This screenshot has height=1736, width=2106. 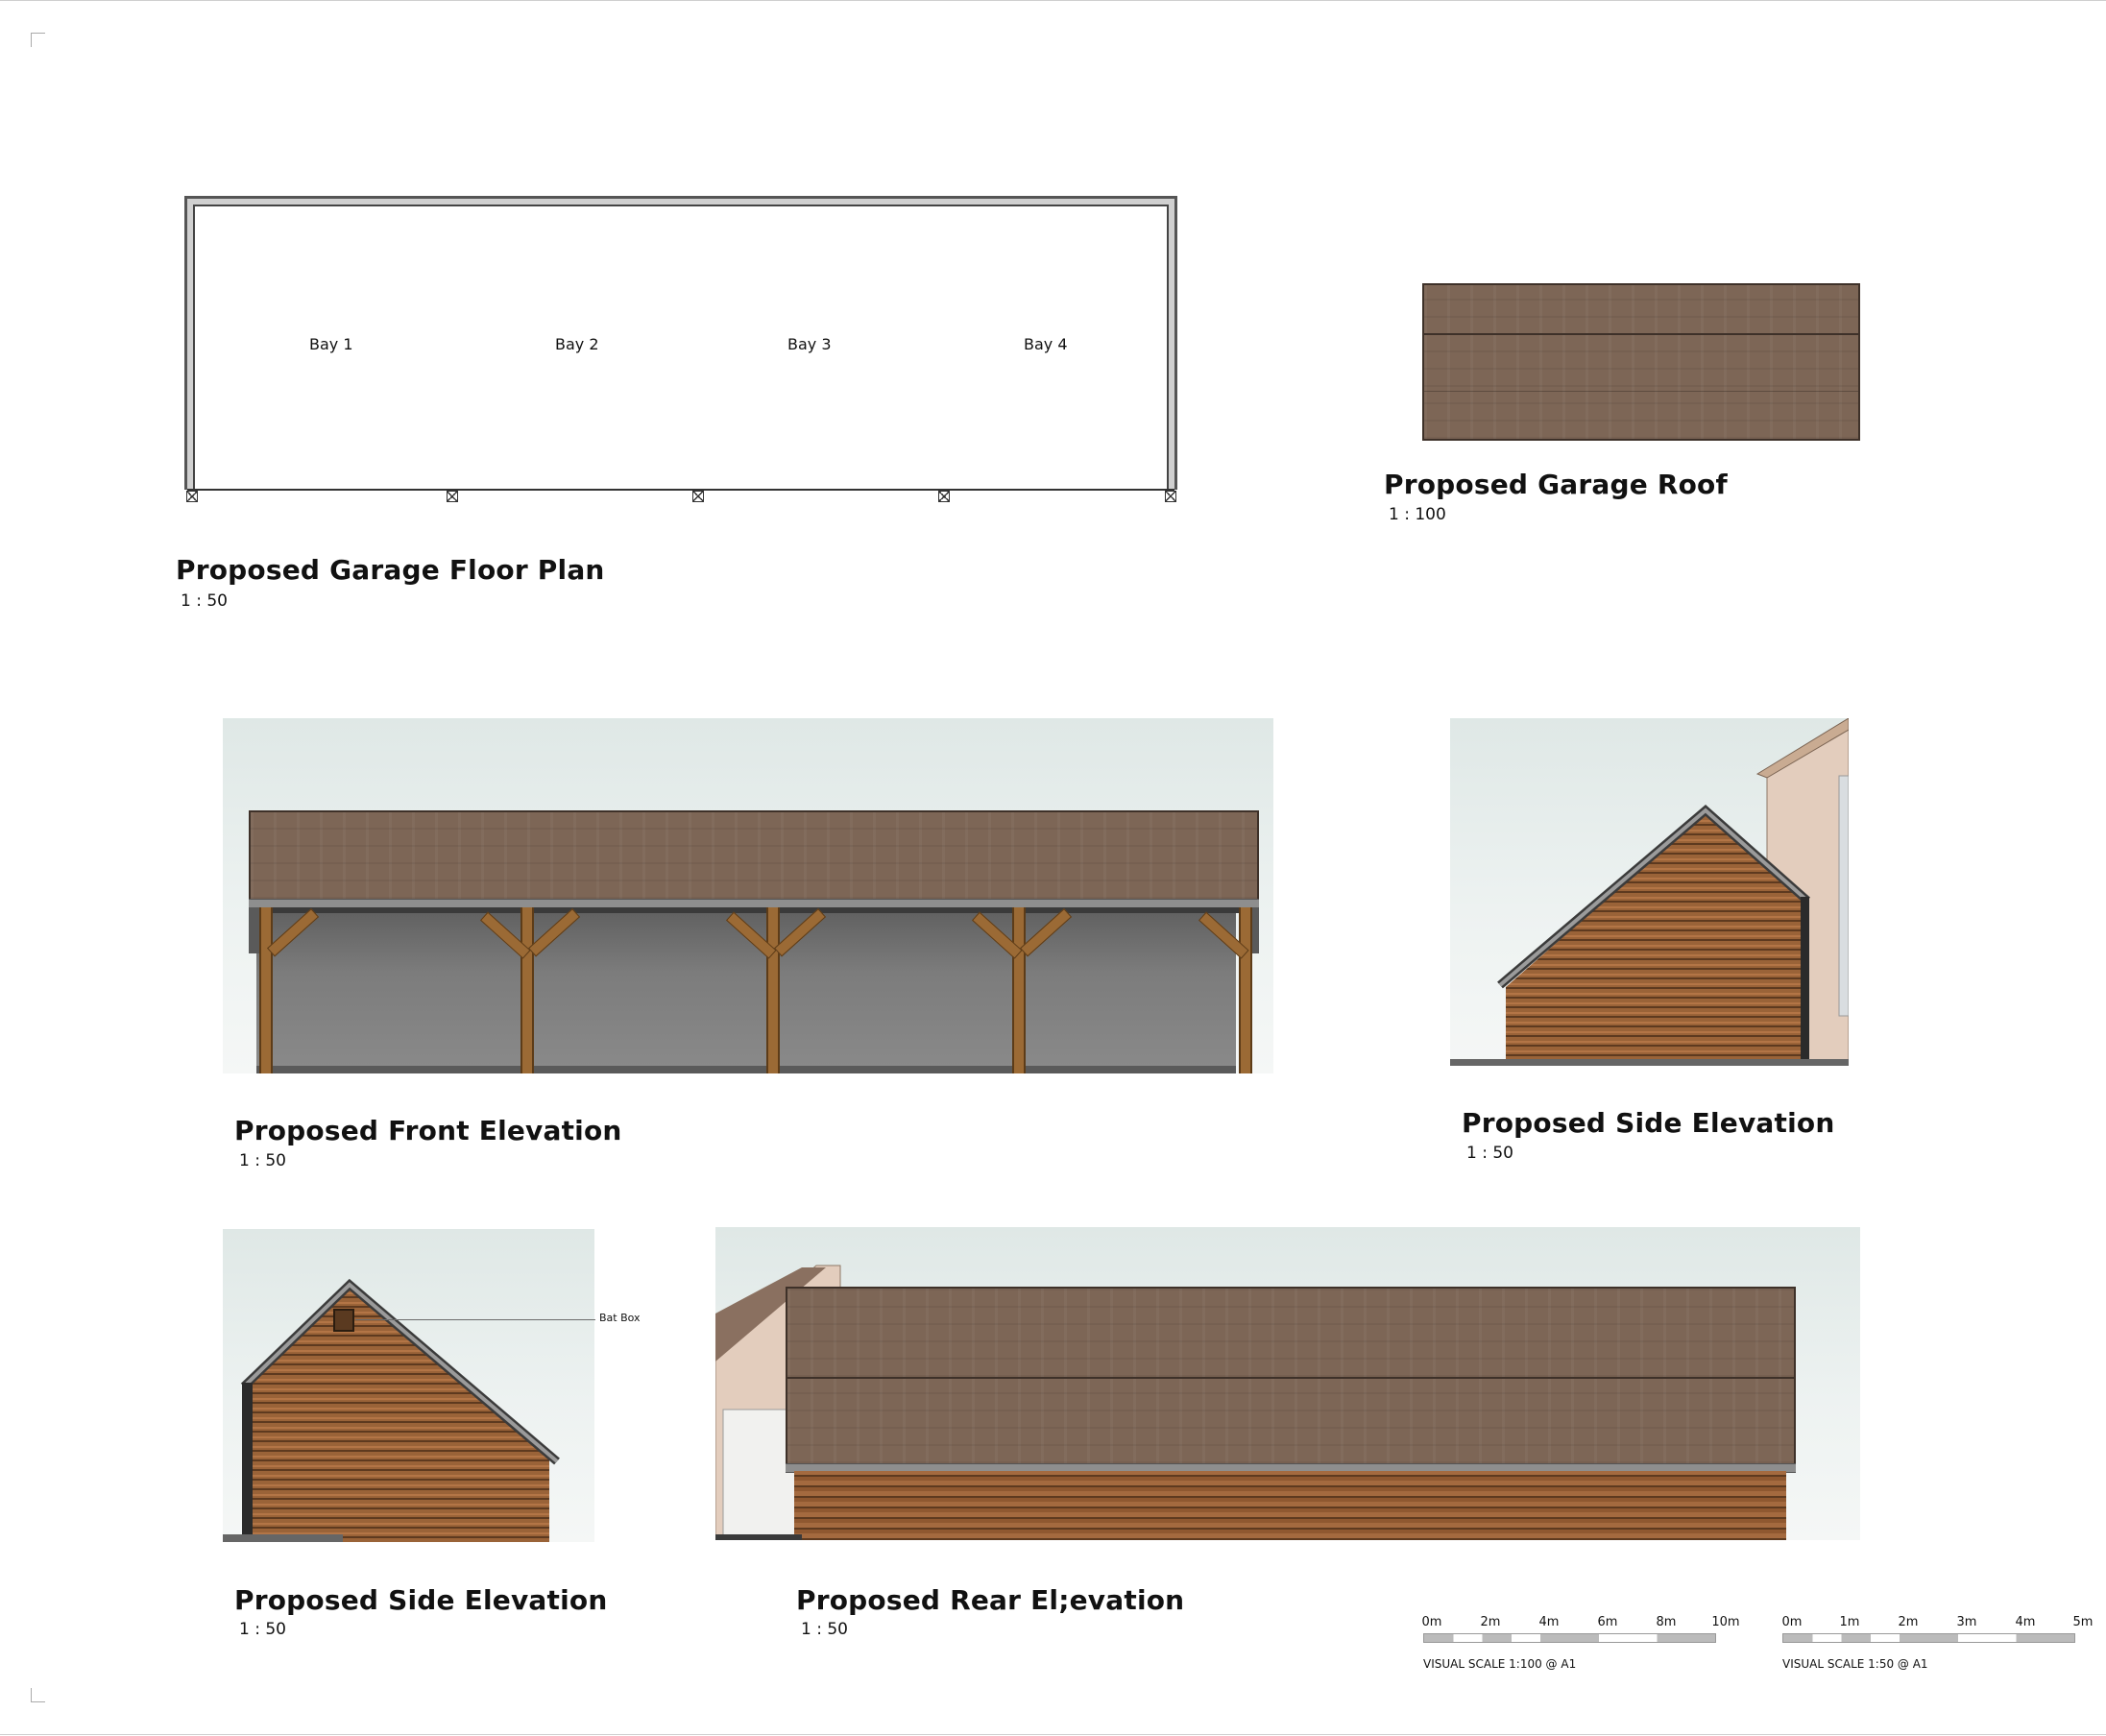 I want to click on rear-roof, so click(x=1291, y=1376).